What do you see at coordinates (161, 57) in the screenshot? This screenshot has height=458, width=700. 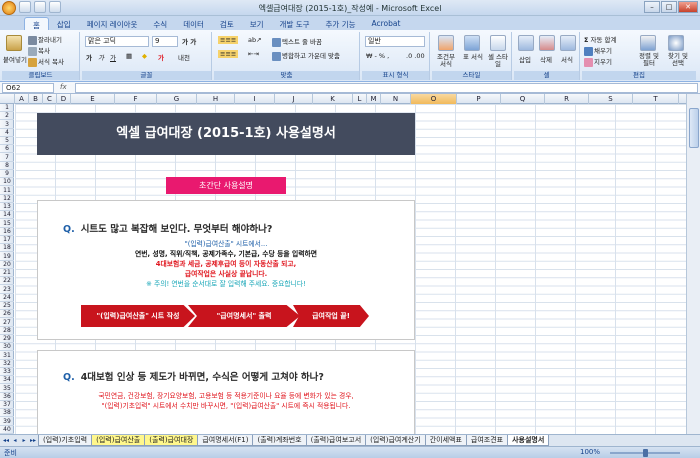 I see `font-color-icon: 가` at bounding box center [161, 57].